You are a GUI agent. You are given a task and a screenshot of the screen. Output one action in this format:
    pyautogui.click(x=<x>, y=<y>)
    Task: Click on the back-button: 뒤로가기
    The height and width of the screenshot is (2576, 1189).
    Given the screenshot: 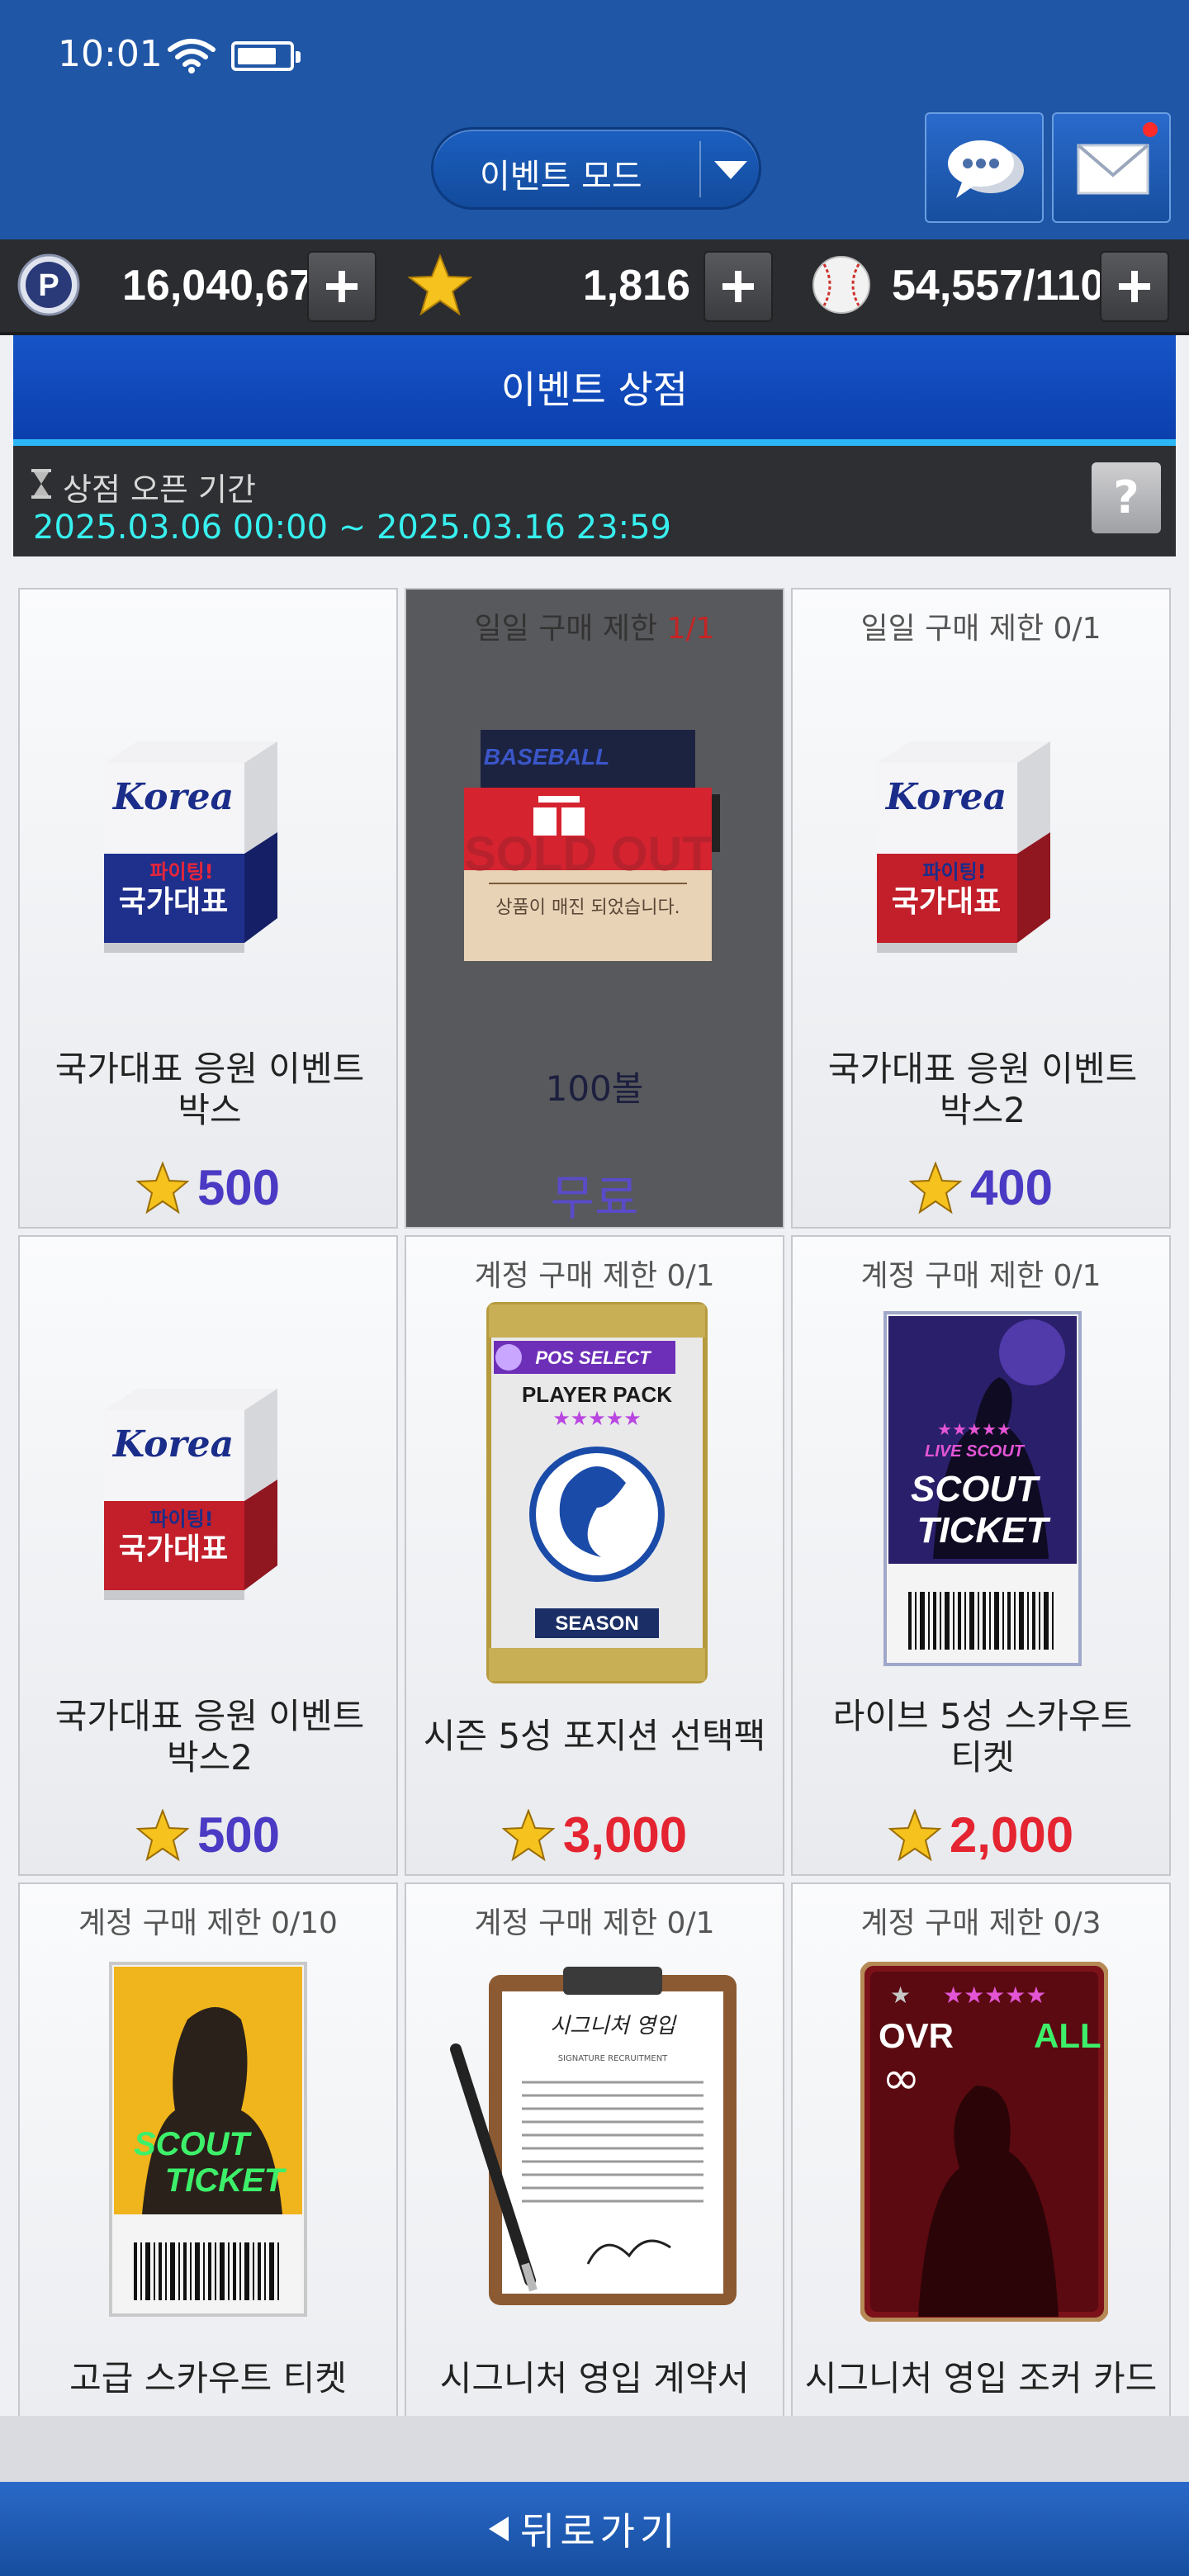 What is the action you would take?
    pyautogui.click(x=594, y=2529)
    